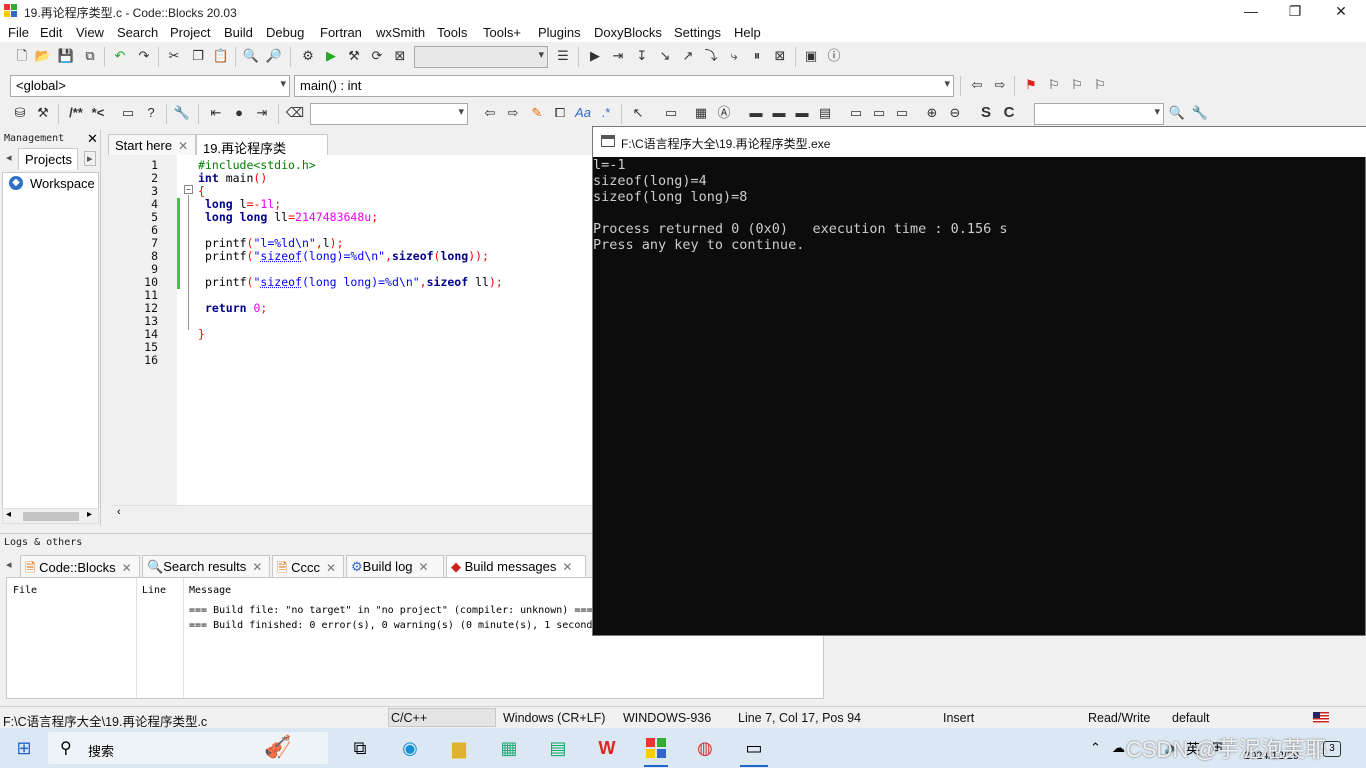  What do you see at coordinates (8, 514) in the screenshot?
I see `scroll-left-icon: ◂` at bounding box center [8, 514].